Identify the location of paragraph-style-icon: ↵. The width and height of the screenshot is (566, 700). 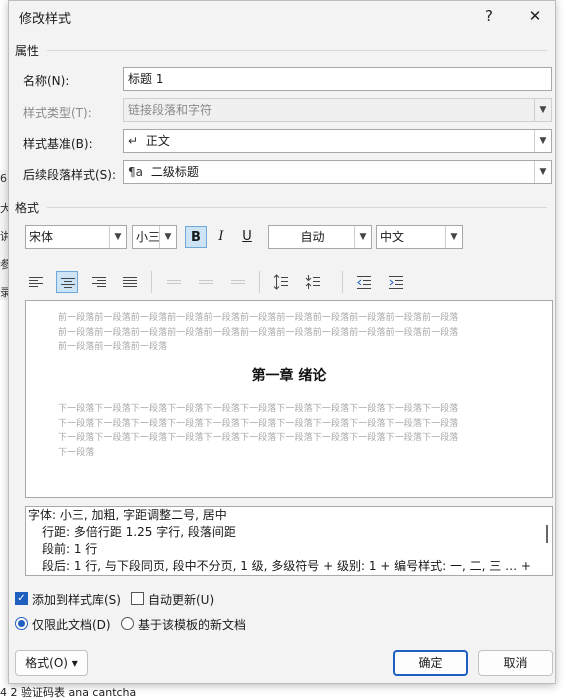
(133, 141).